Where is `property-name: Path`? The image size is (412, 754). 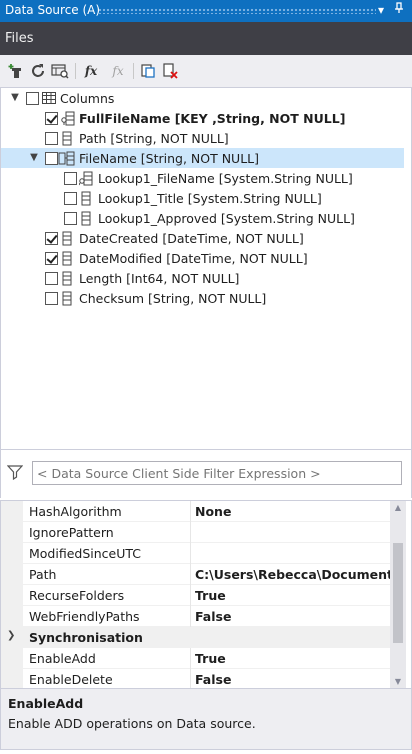
property-name: Path is located at coordinates (43, 574).